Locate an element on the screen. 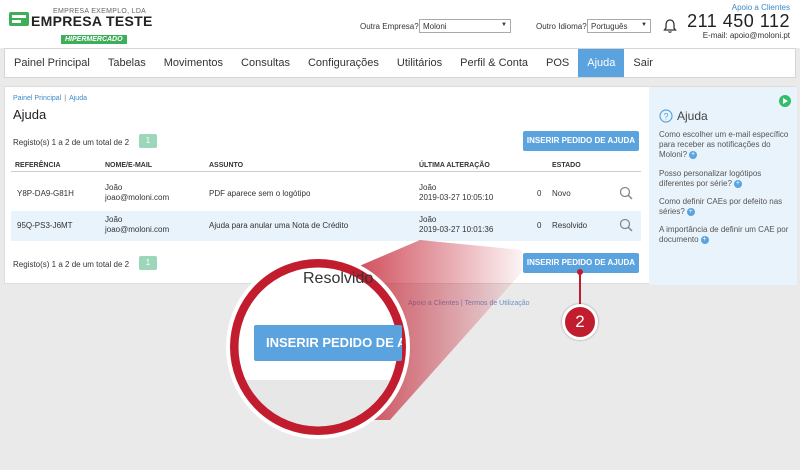 The width and height of the screenshot is (800, 470). play-video-icon is located at coordinates (785, 101).